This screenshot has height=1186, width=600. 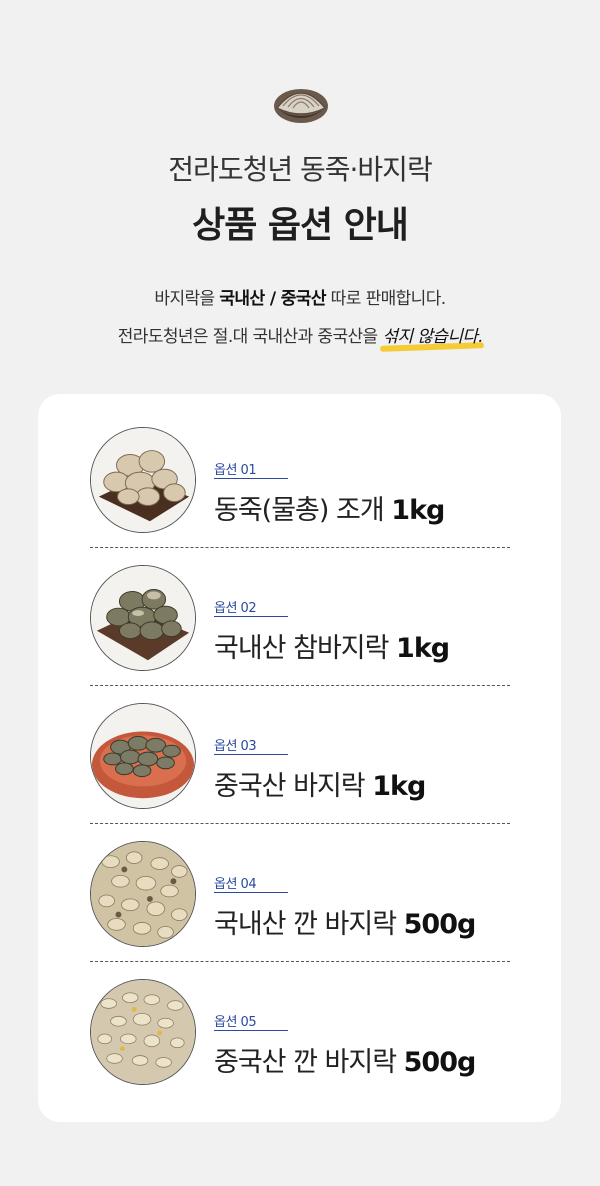 I want to click on option-label: 옵션 03, so click(x=235, y=746).